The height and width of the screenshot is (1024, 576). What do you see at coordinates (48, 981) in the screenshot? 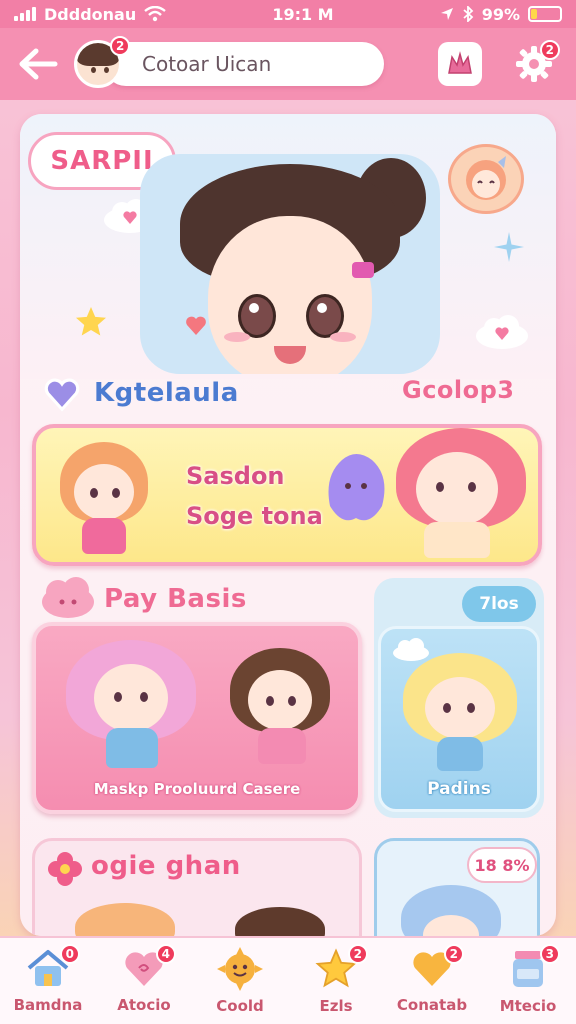
I see `nav-item-bamdna: Bamdna 0` at bounding box center [48, 981].